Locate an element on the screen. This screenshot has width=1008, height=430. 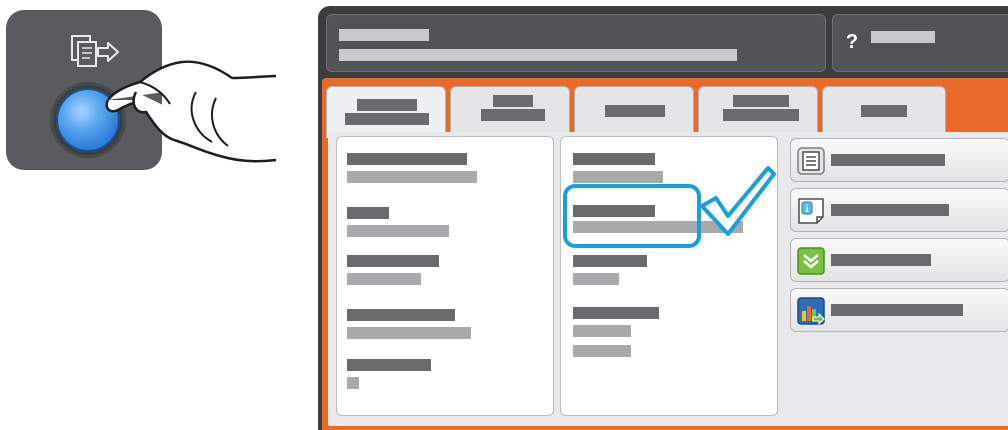
information-button: i is located at coordinates (899, 210).